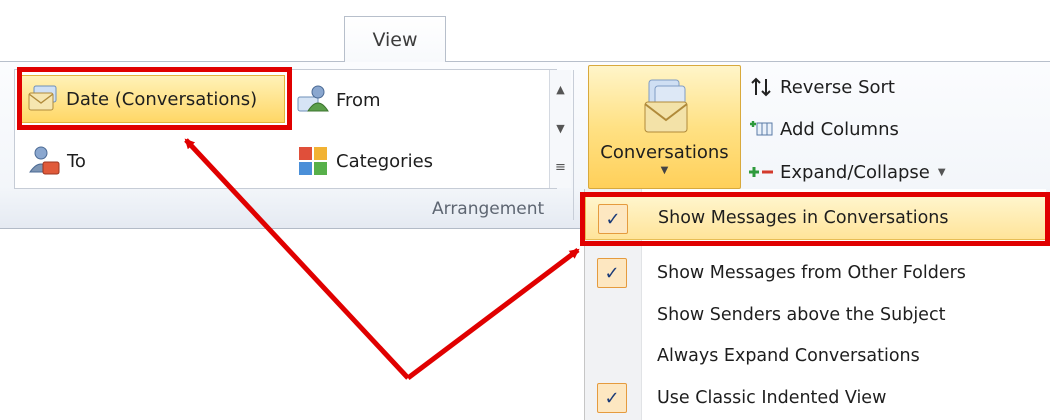 This screenshot has height=420, width=1050. What do you see at coordinates (76, 161) in the screenshot?
I see `arrangement-to-label: To` at bounding box center [76, 161].